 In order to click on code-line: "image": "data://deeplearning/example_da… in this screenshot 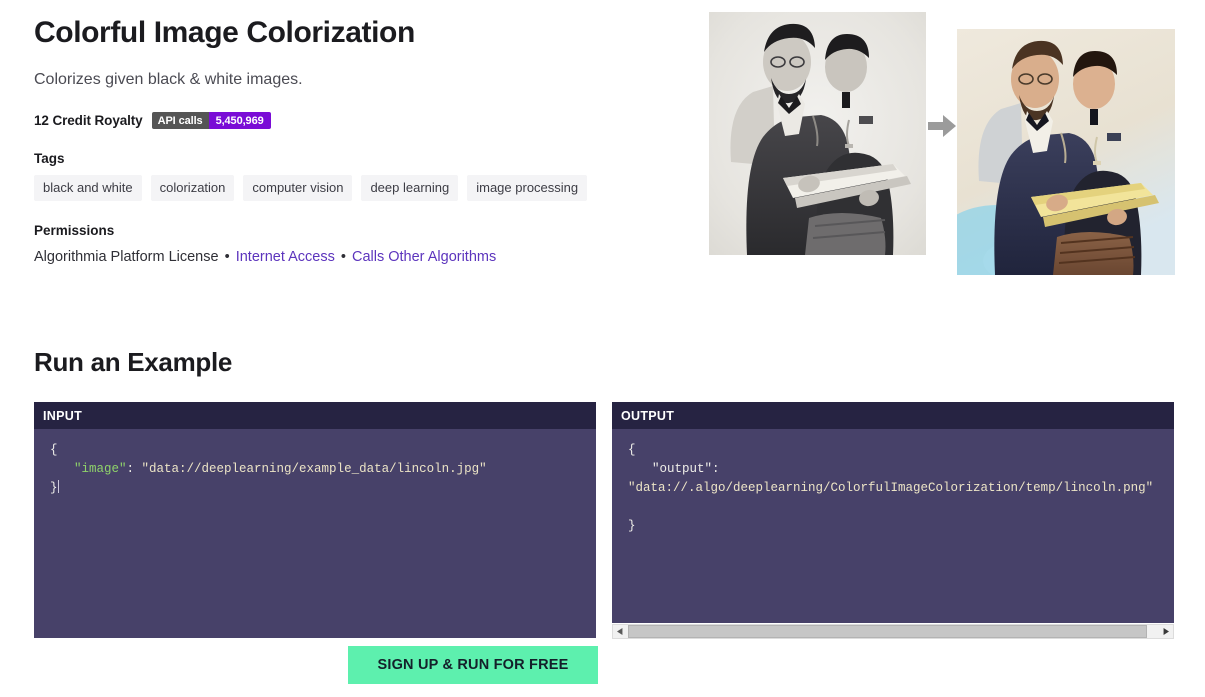, I will do `click(318, 469)`.